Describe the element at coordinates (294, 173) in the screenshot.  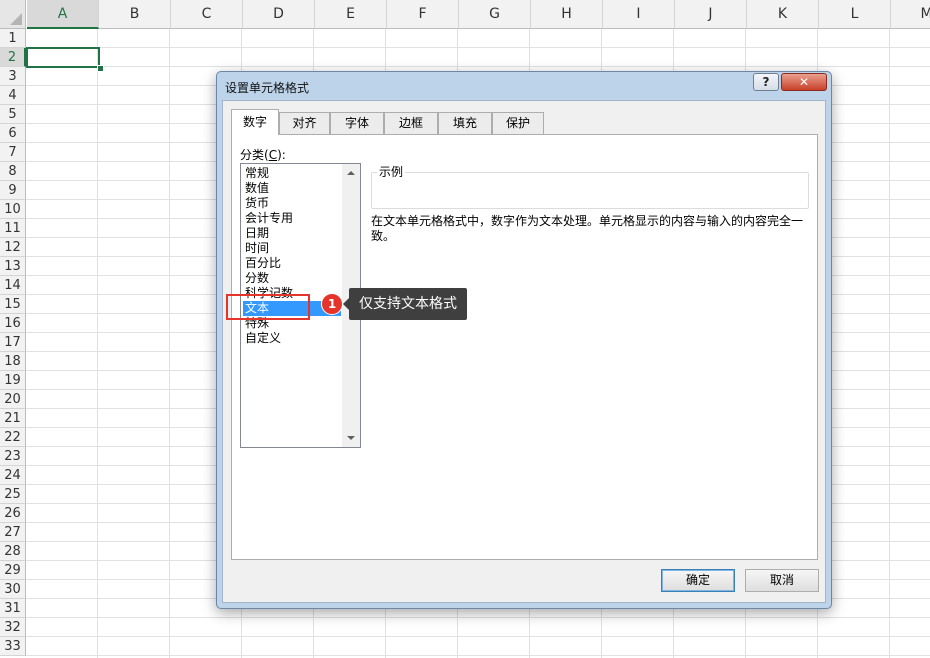
I see `category-item-general: 常规` at that location.